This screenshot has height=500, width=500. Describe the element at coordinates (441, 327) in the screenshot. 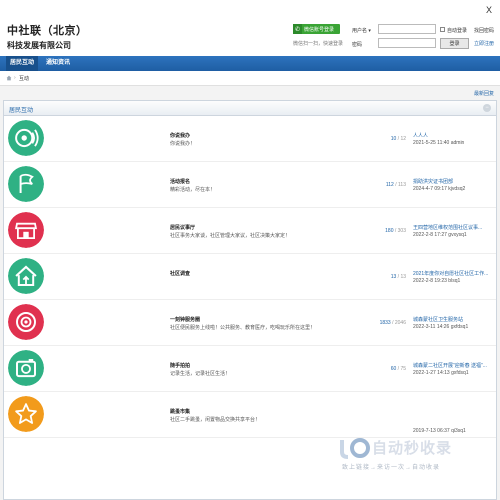

I see `last-post-meta: 2022-3-11 14:26 gxfdsq1` at that location.